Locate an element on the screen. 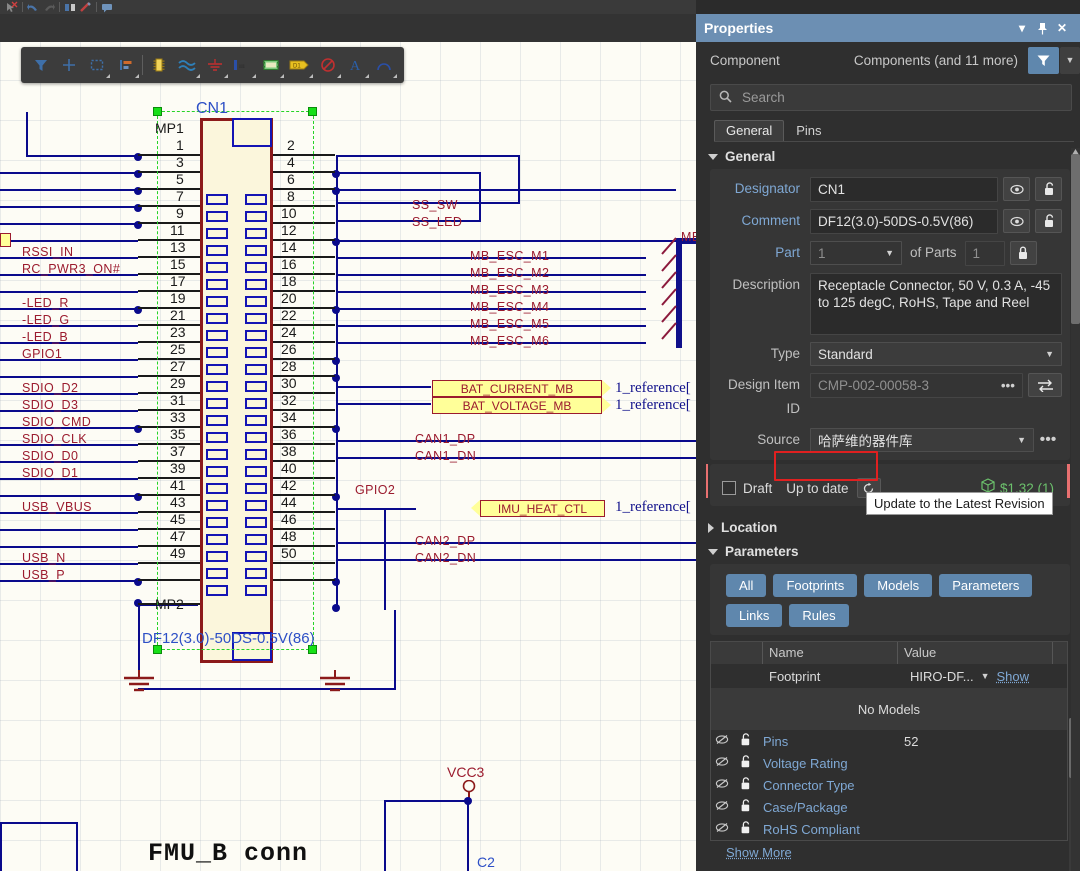 This screenshot has width=1080, height=871. source-select: 哈萨维的器件库 ▼ is located at coordinates (922, 440).